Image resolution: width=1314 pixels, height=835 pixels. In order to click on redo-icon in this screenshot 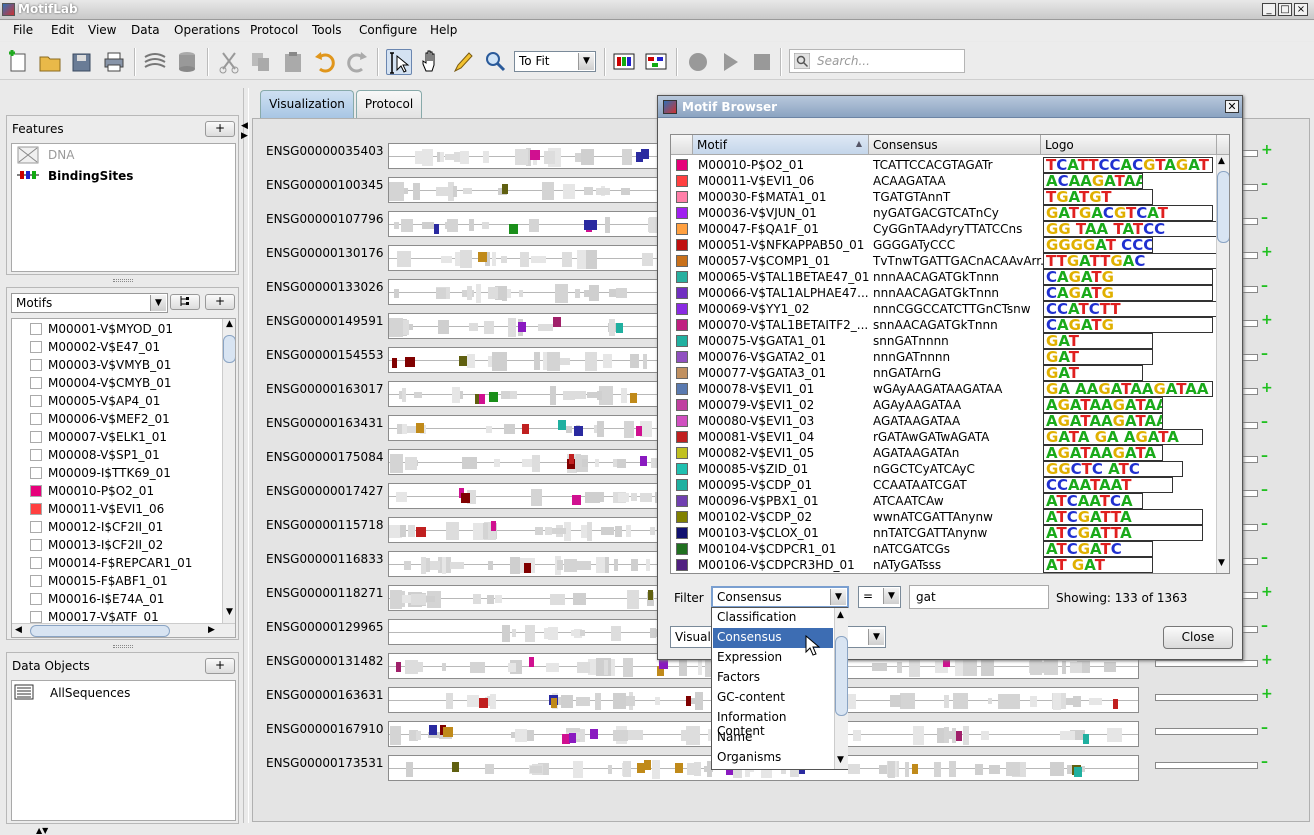, I will do `click(357, 62)`.